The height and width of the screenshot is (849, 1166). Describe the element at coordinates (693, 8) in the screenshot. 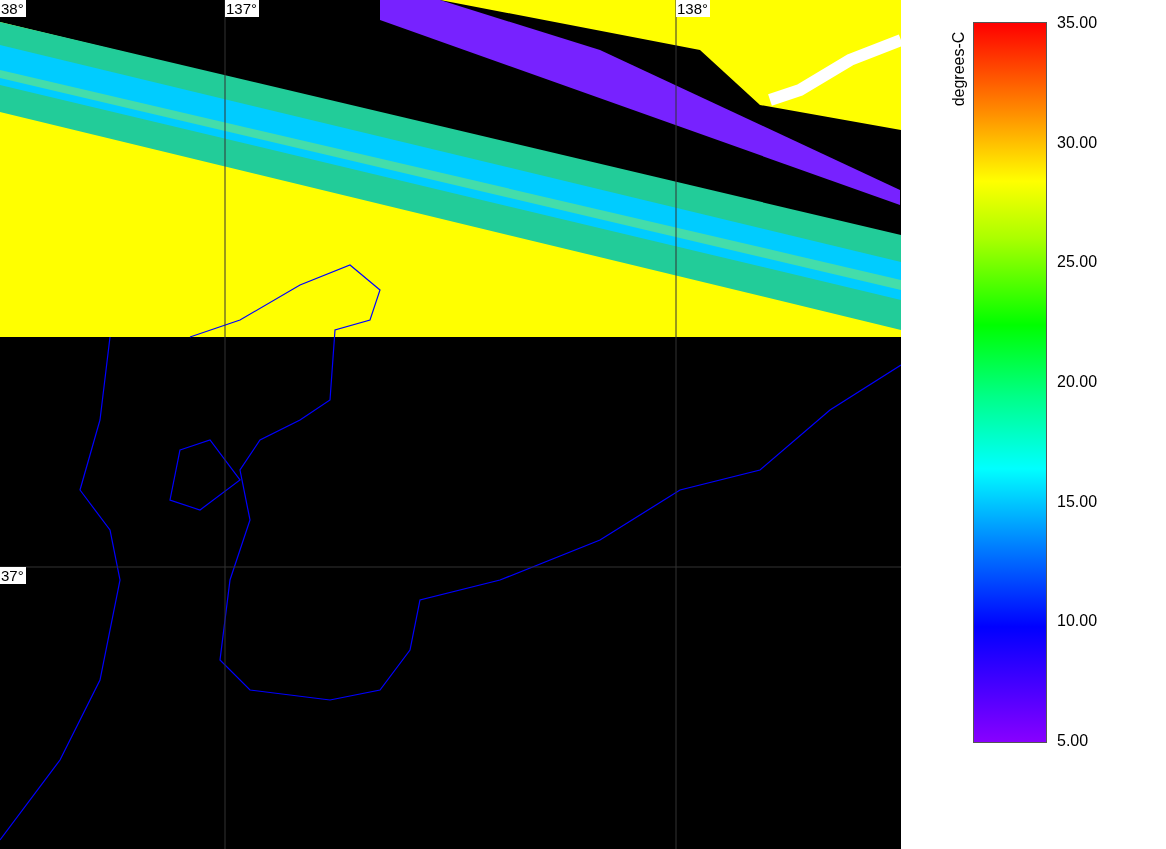

I see `longitude-label: 138°` at that location.